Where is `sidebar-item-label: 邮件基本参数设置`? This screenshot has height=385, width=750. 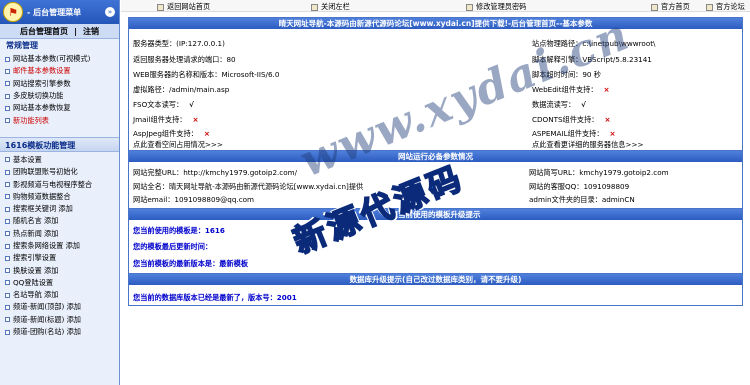
sidebar-item-label: 邮件基本参数设置 is located at coordinates (42, 71).